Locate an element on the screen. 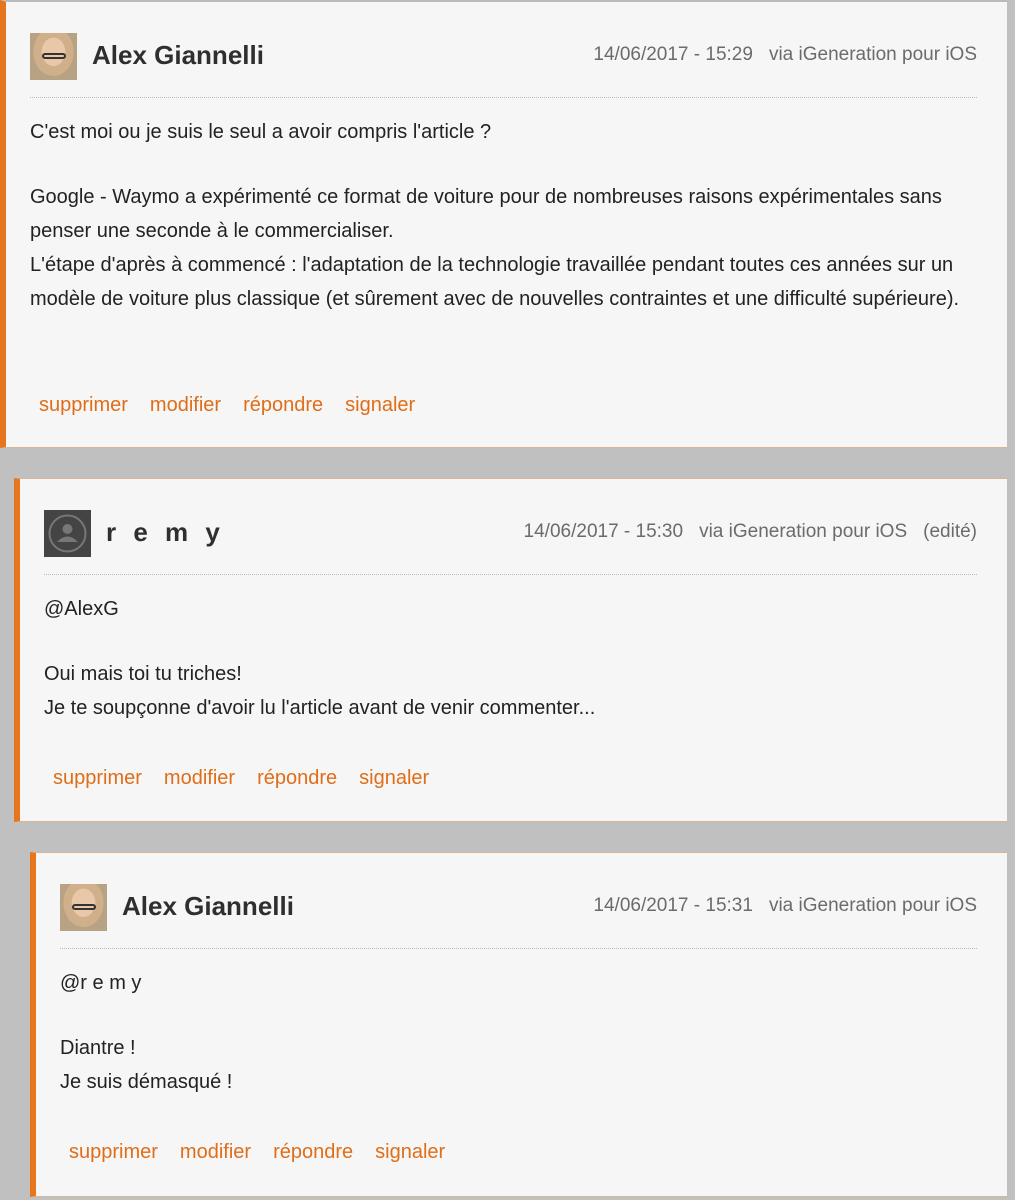  comment-date: 14/06/2017 - 15:29 is located at coordinates (673, 54).